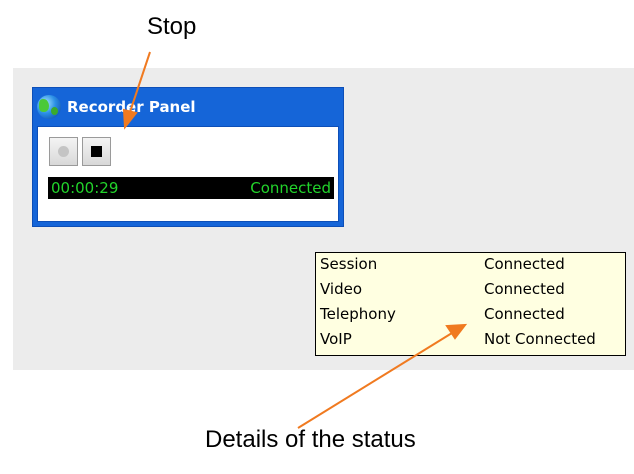 This screenshot has width=634, height=474. I want to click on stop-arrow, so click(140, 82).